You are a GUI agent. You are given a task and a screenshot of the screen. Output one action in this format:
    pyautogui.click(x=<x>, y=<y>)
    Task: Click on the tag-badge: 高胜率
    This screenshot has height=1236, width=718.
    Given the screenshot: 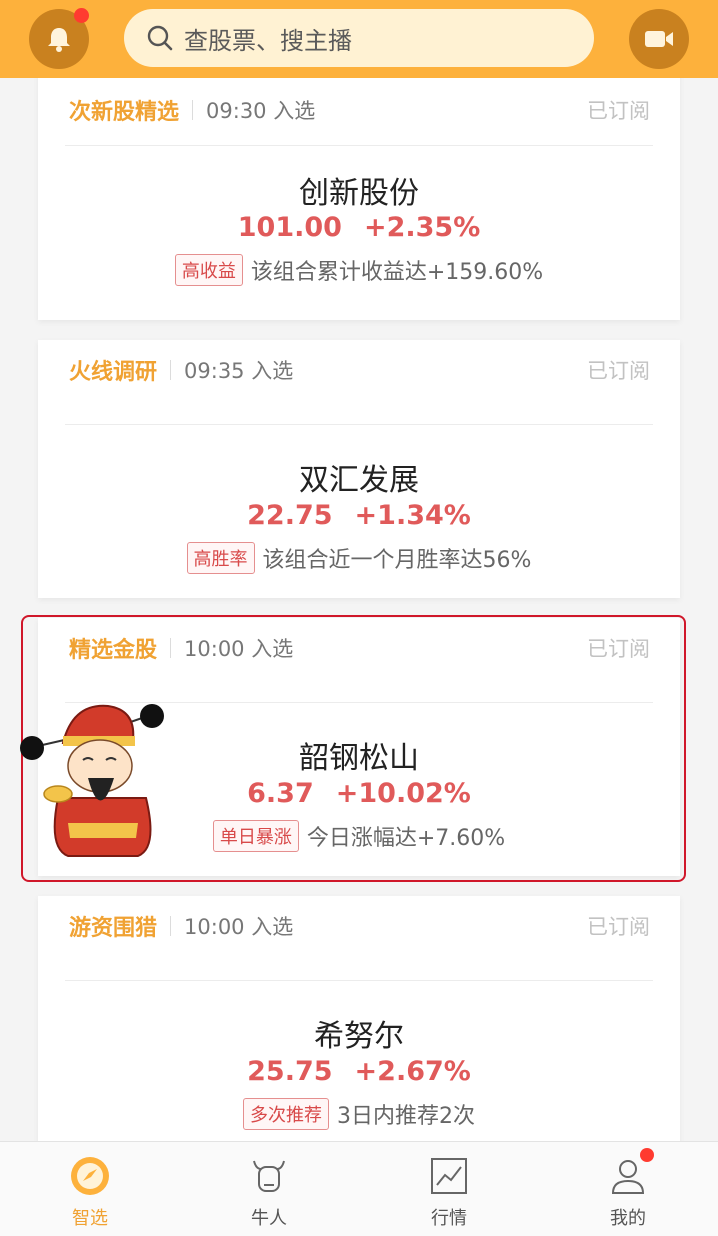 What is the action you would take?
    pyautogui.click(x=220, y=558)
    